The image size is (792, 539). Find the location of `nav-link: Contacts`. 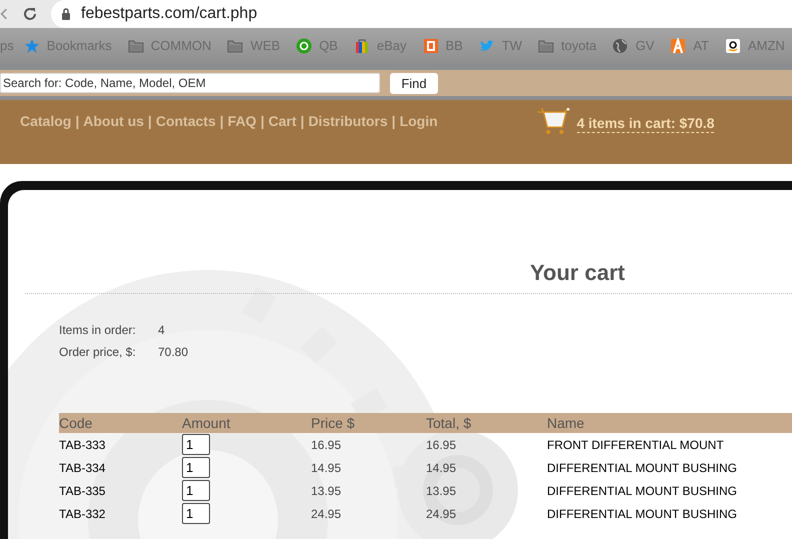

nav-link: Contacts is located at coordinates (186, 121).